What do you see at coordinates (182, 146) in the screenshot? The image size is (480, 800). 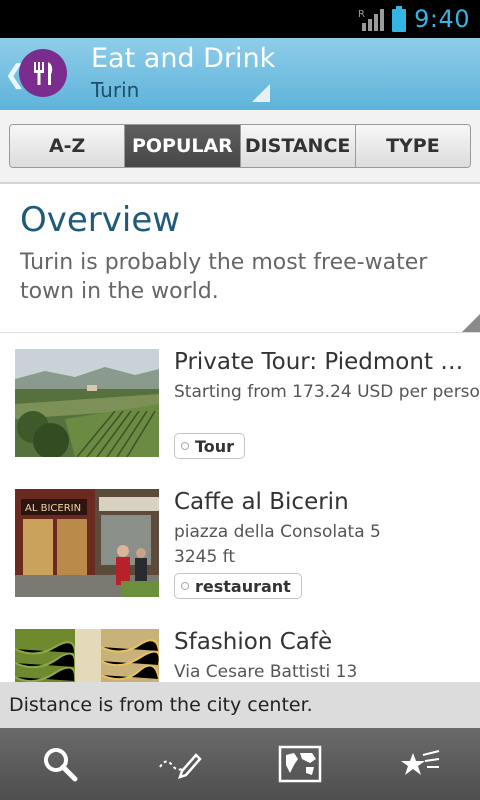 I see `tab-popular: POPULAR` at bounding box center [182, 146].